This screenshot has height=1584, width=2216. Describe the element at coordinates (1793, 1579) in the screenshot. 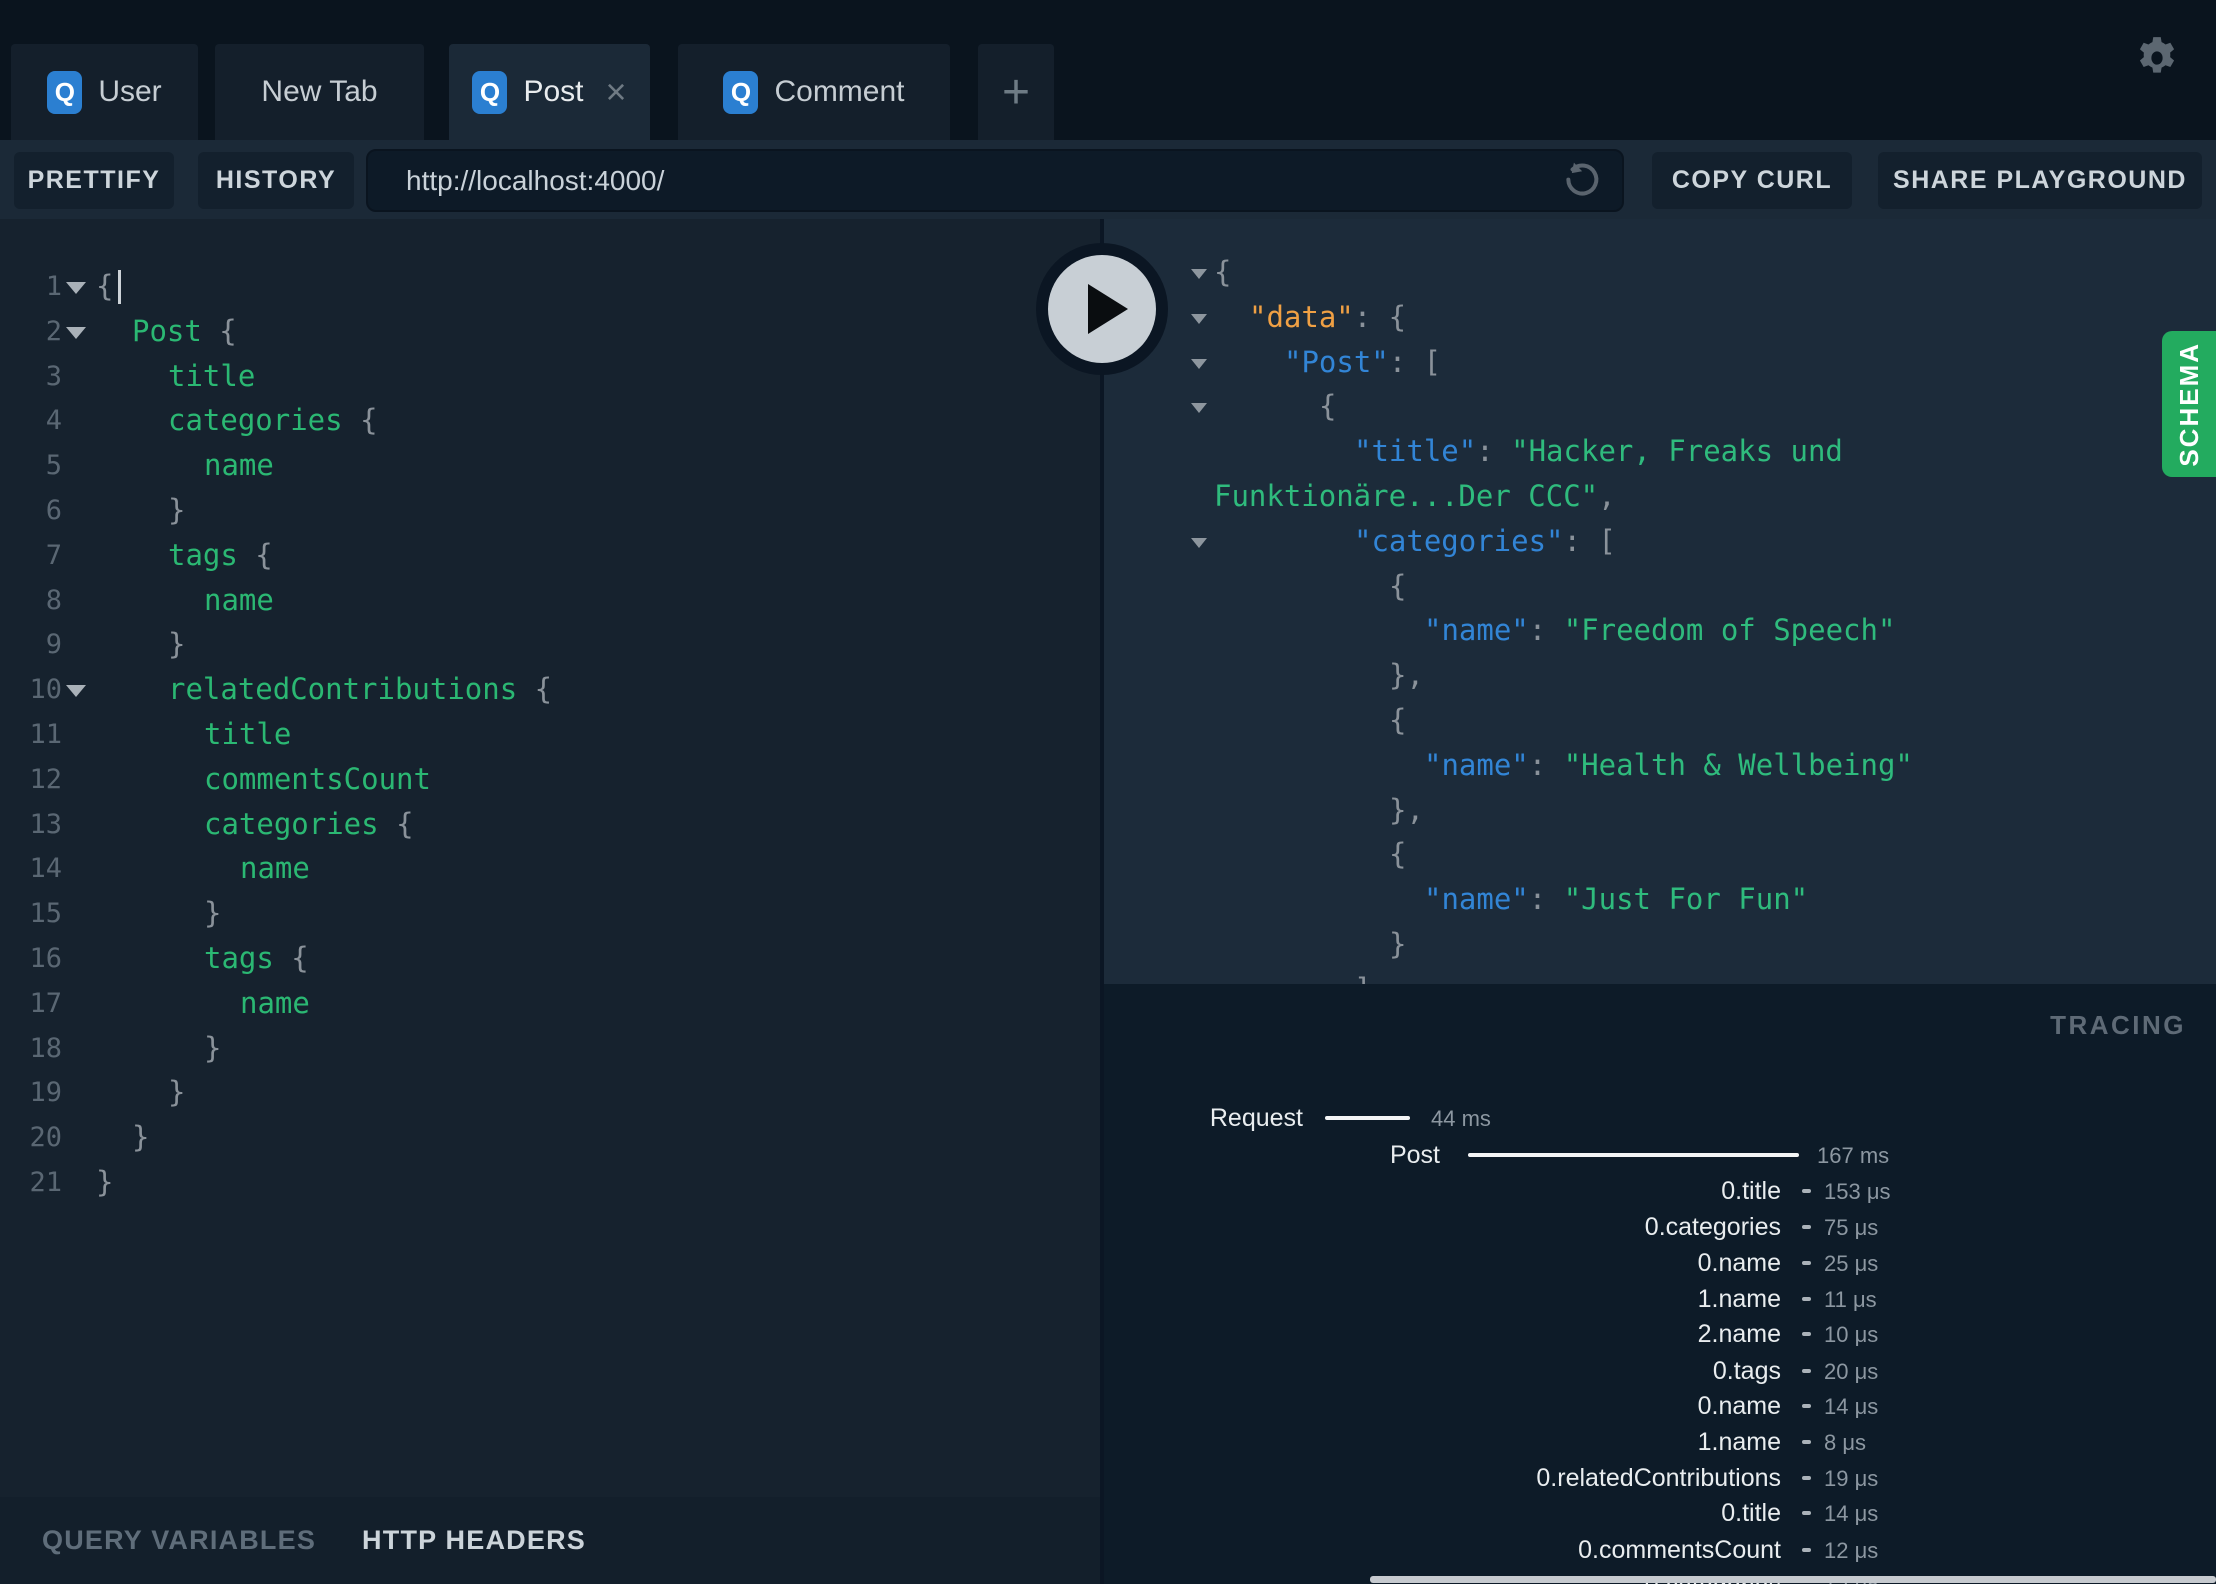

I see `tracing-horizontal-scrollbar` at that location.